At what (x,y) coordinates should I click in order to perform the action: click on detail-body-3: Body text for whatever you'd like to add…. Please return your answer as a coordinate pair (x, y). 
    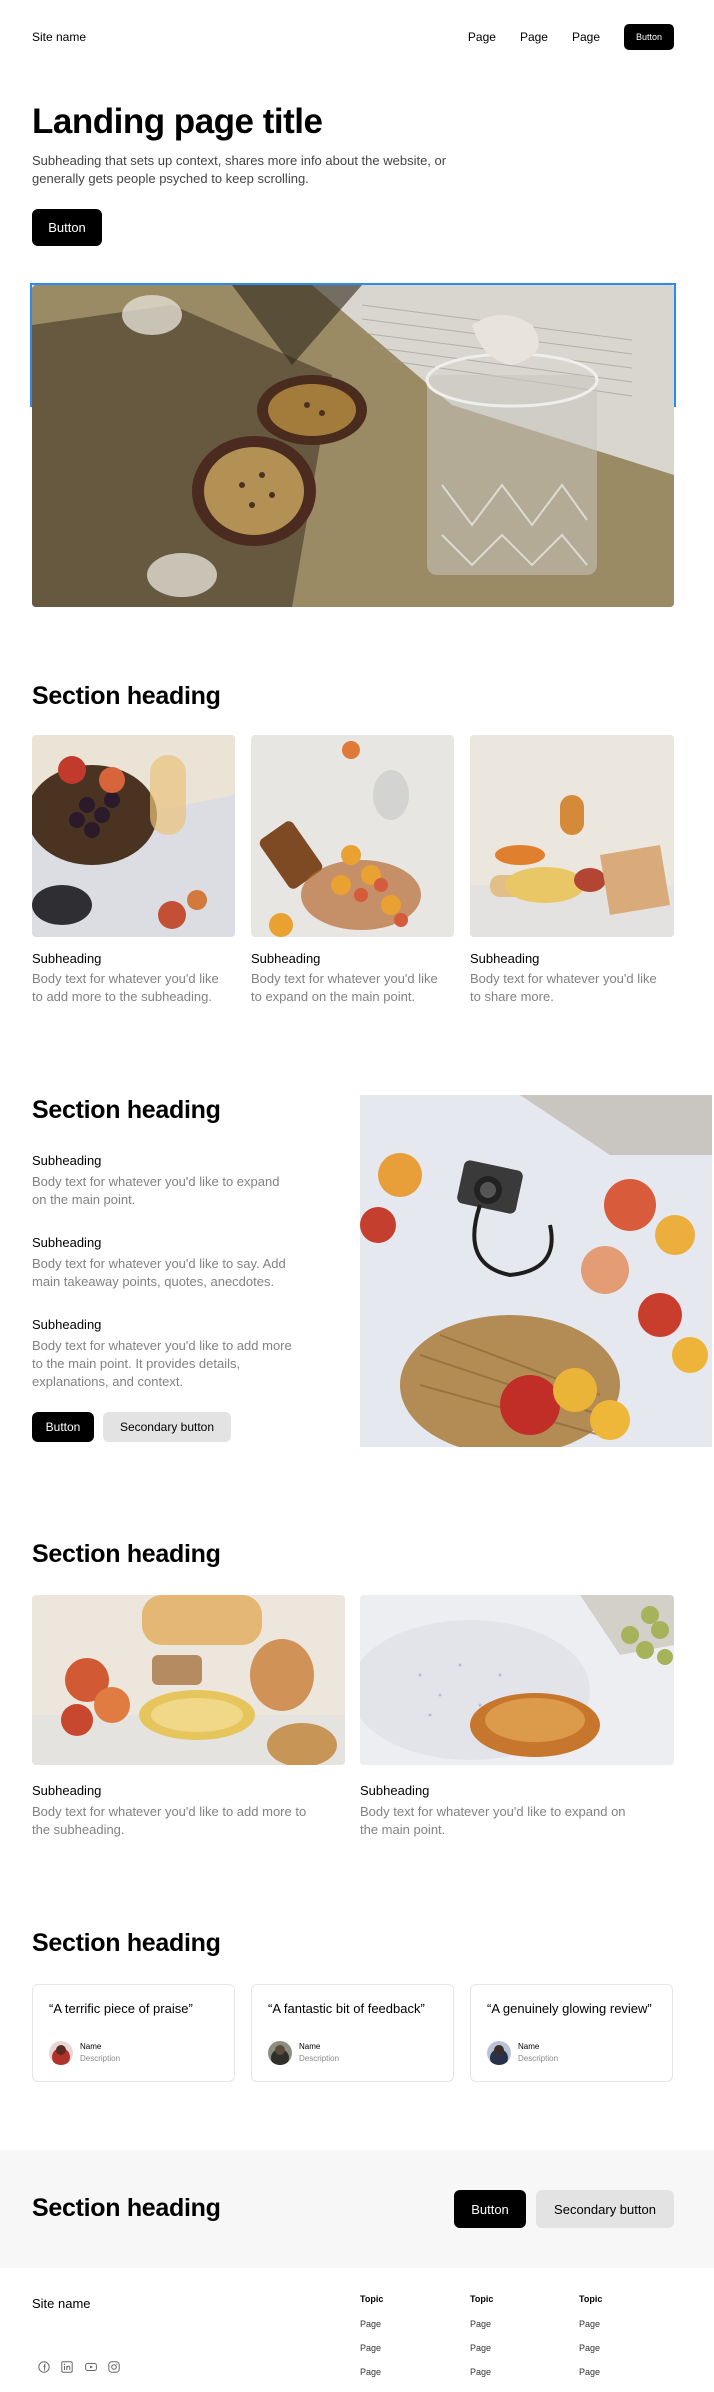
    Looking at the image, I should click on (162, 1363).